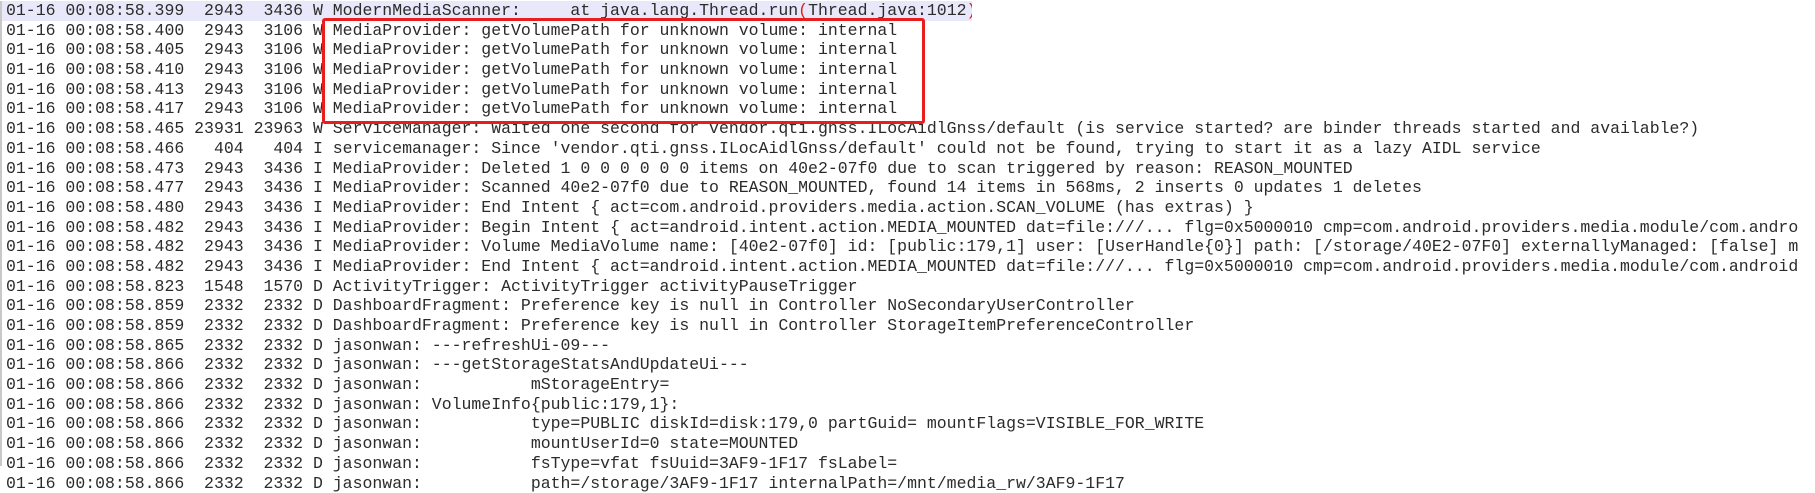 The image size is (1815, 493). Describe the element at coordinates (124, 187) in the screenshot. I see `log-time: 00:08:58.477` at that location.